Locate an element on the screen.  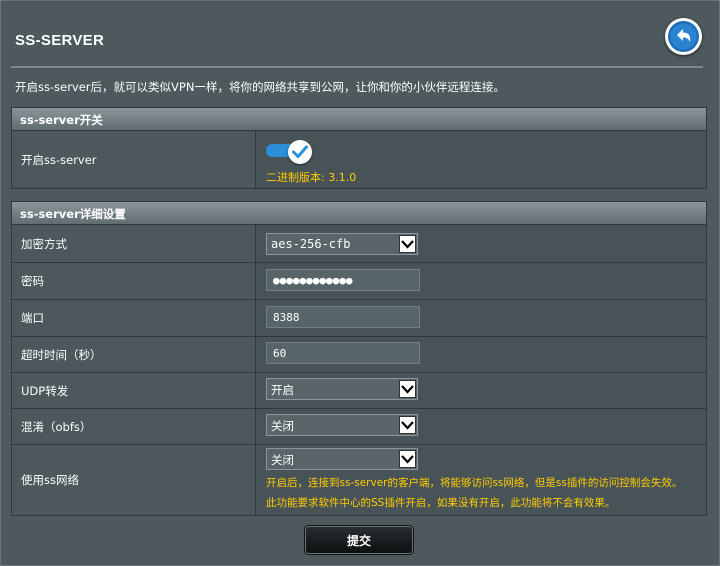
row-label: 超时时间（秒） is located at coordinates (134, 354).